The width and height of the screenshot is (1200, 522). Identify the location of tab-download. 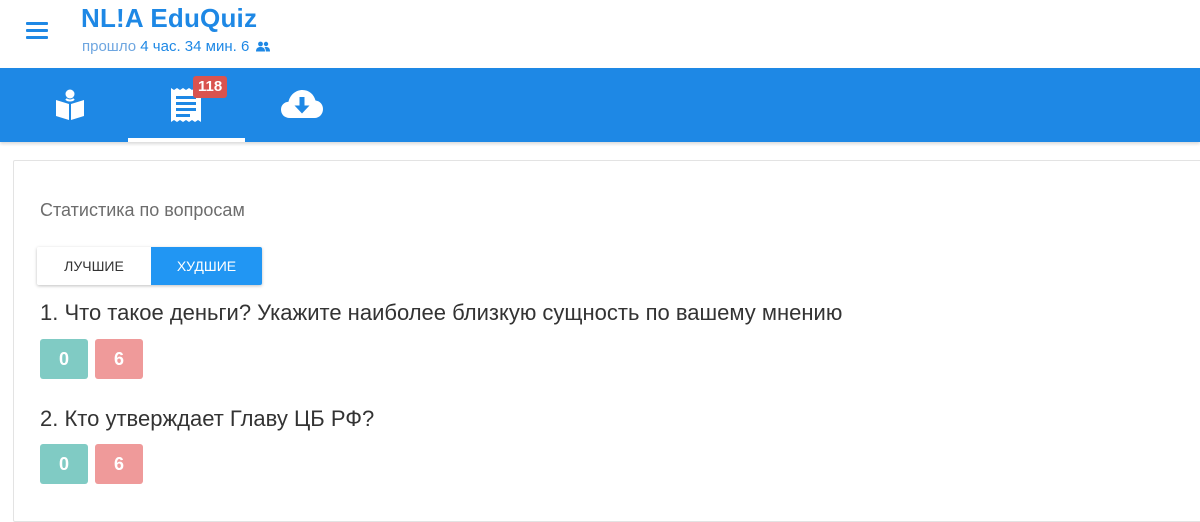
(302, 105).